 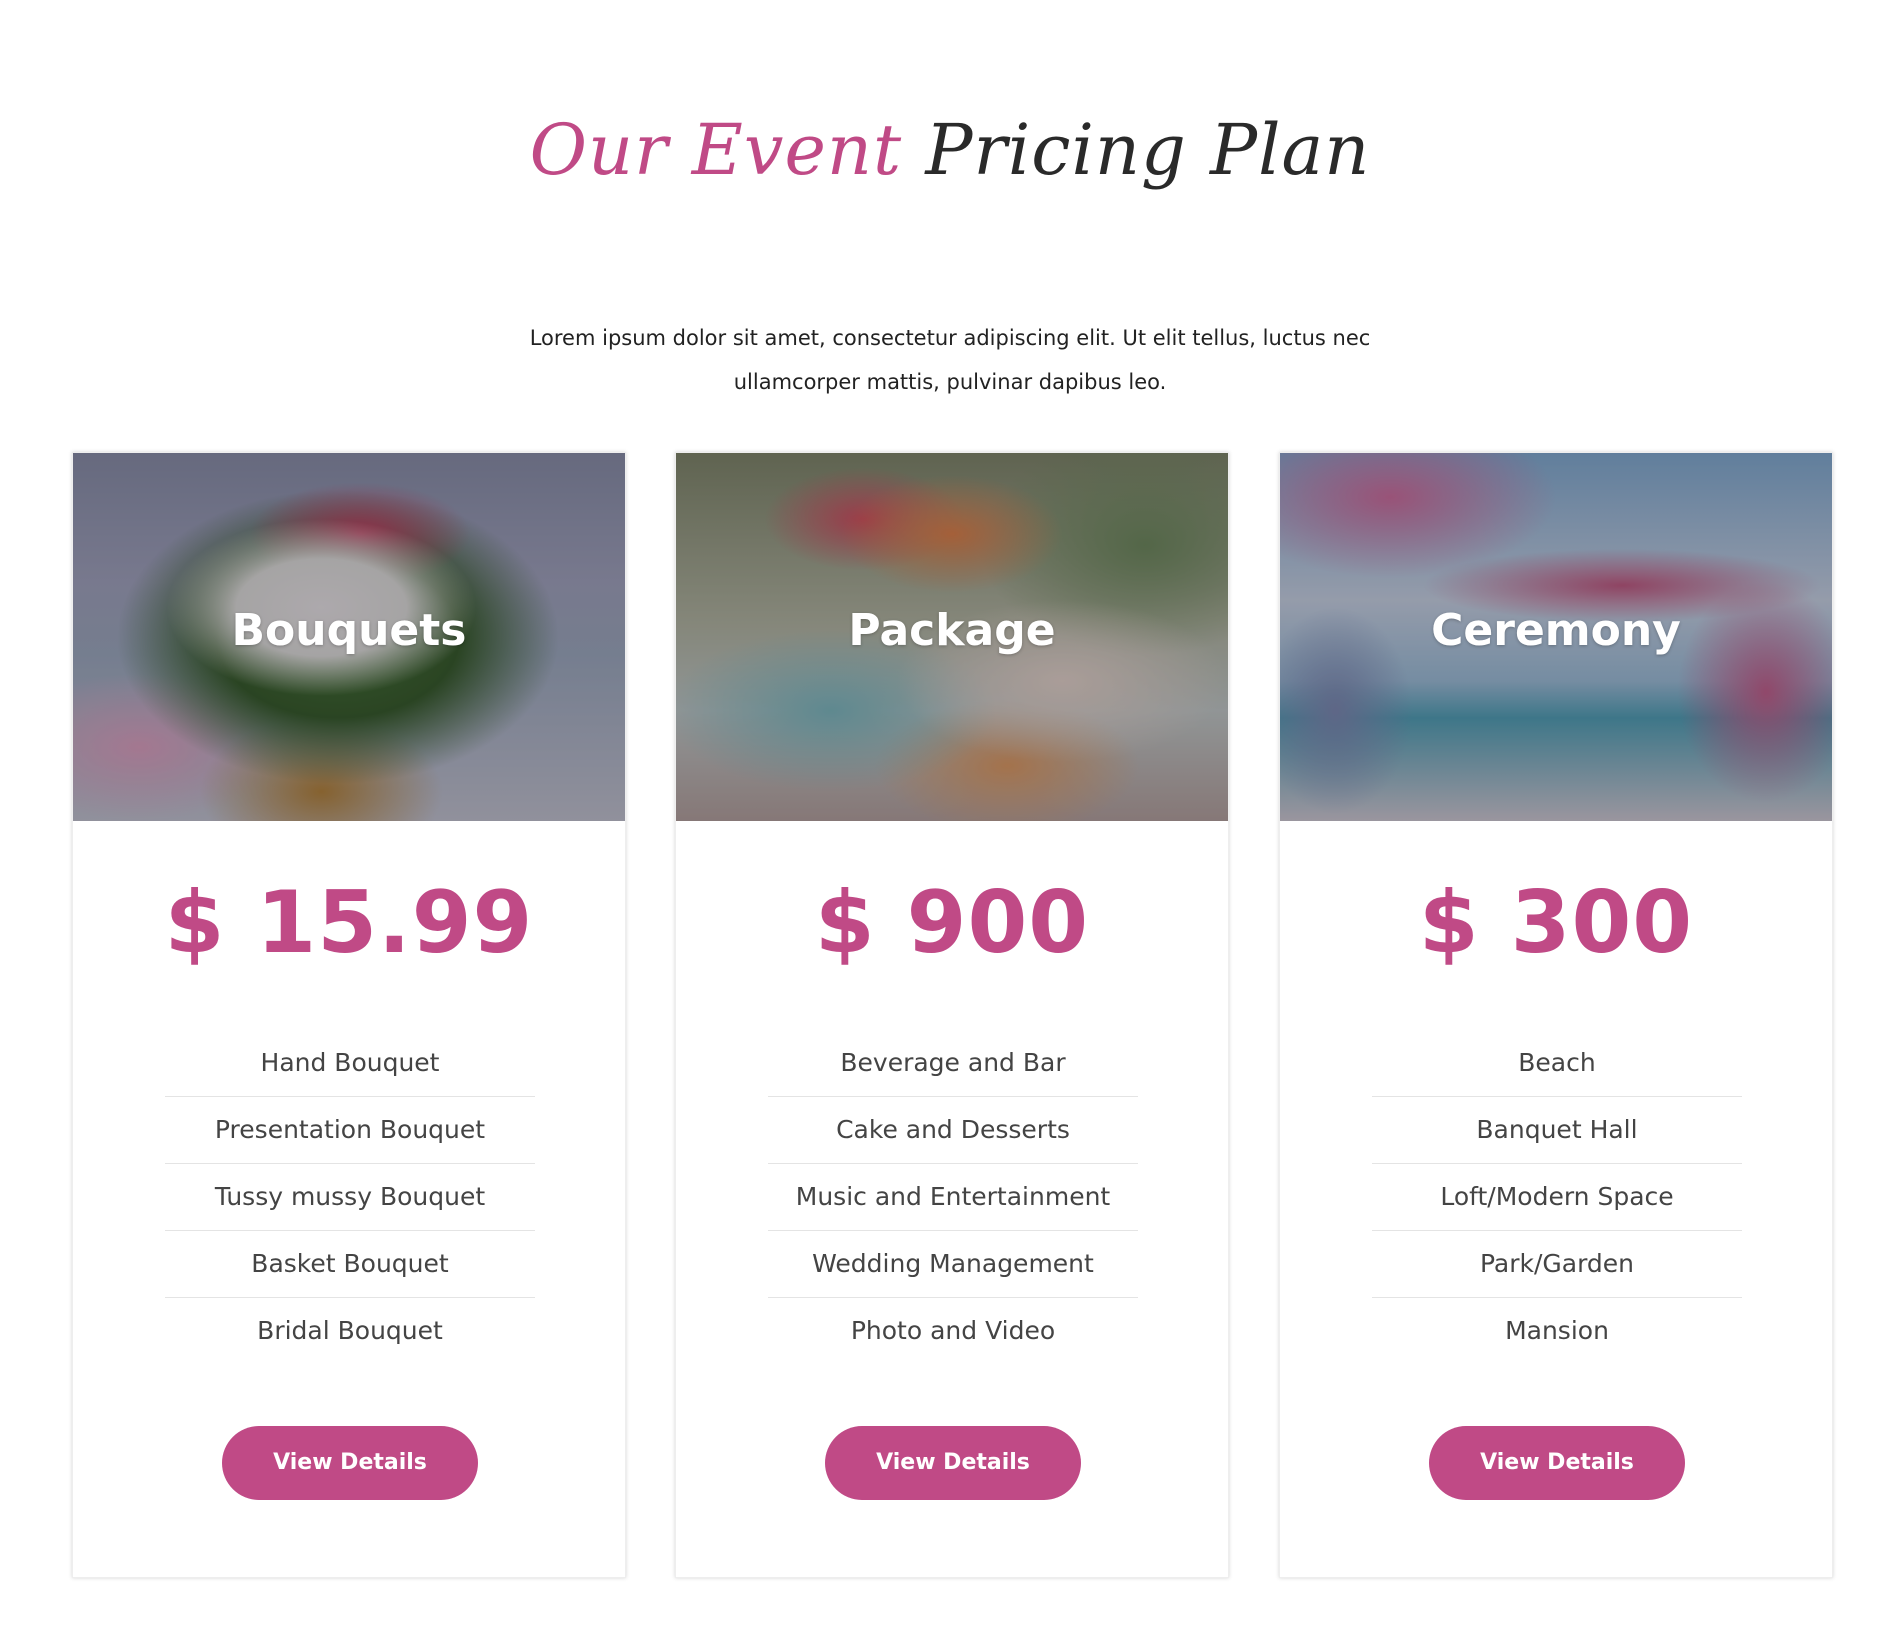 I want to click on feature-item: Loft/Modern Space, so click(x=1557, y=1197).